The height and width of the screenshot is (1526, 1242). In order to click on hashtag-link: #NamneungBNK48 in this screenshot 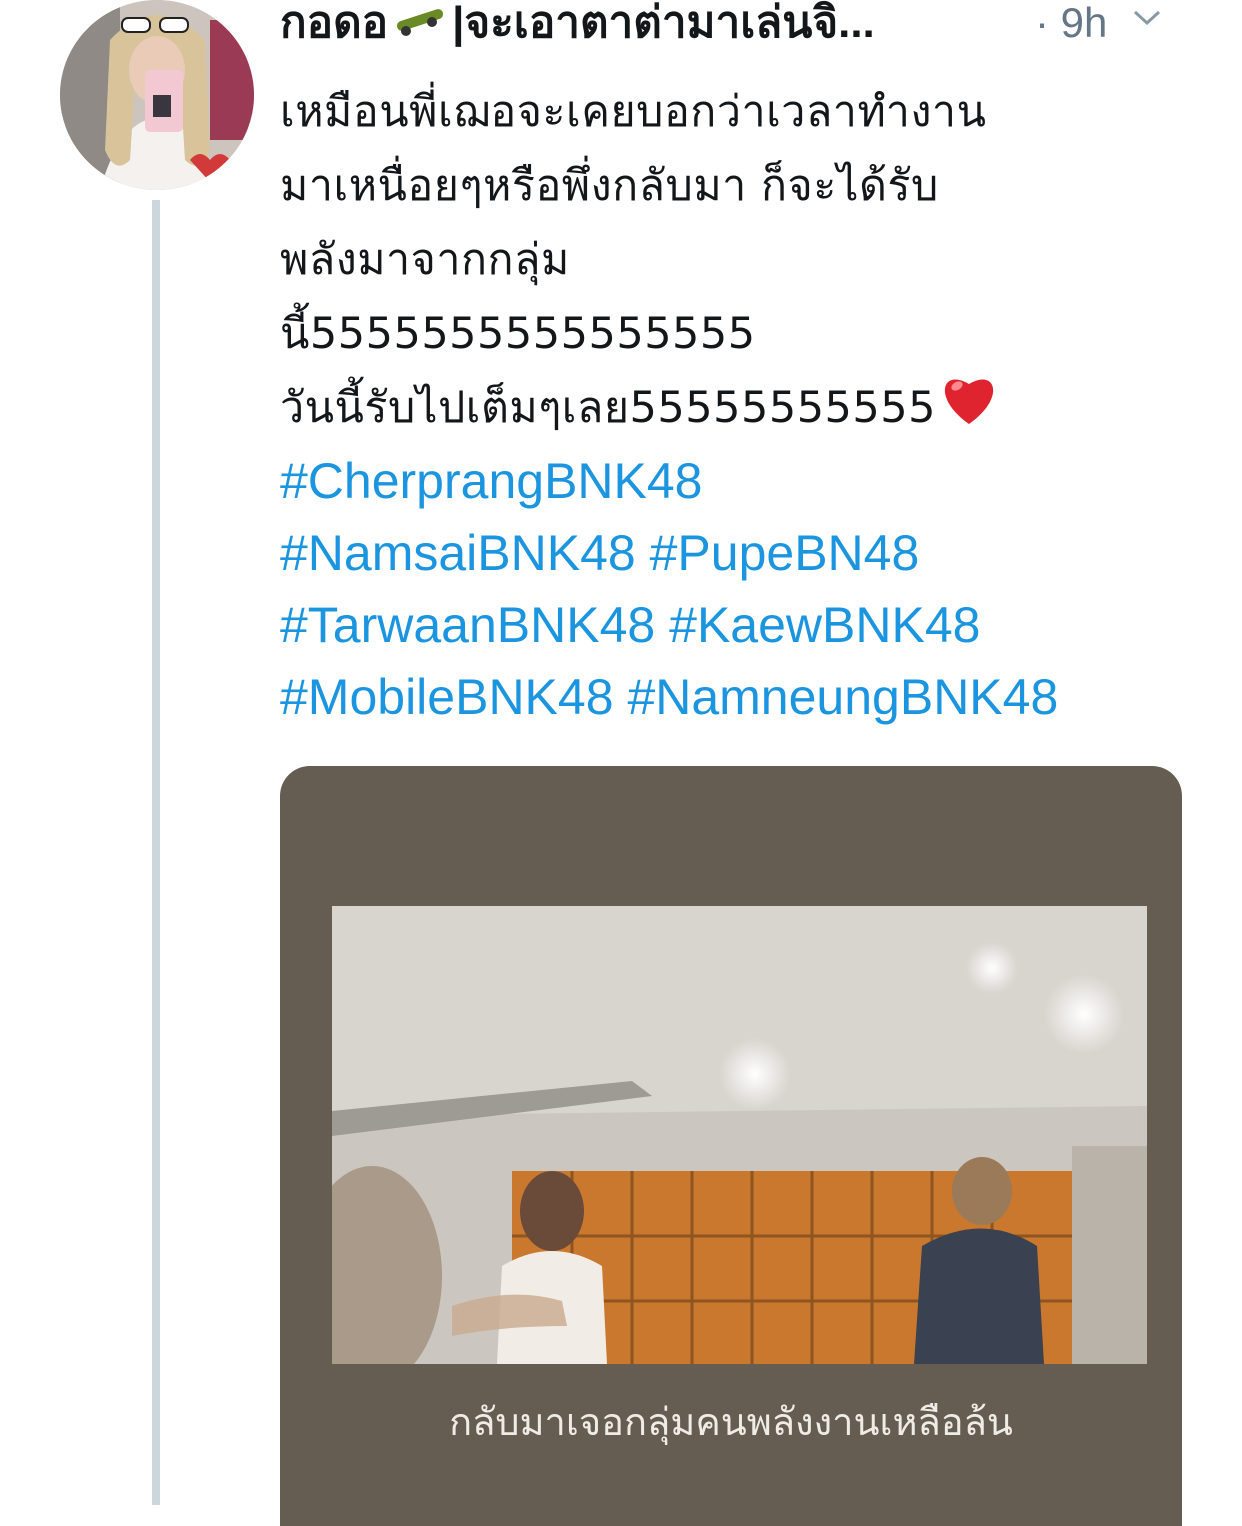, I will do `click(842, 697)`.